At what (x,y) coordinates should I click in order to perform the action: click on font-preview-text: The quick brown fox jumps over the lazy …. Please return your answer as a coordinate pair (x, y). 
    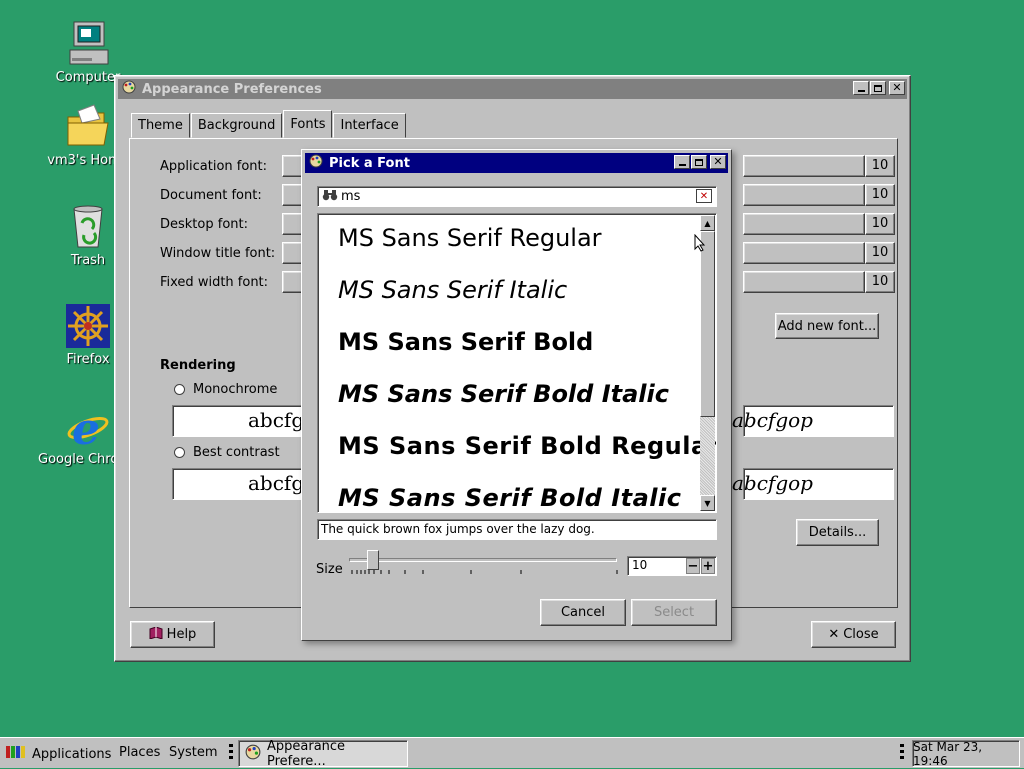
    Looking at the image, I should click on (517, 529).